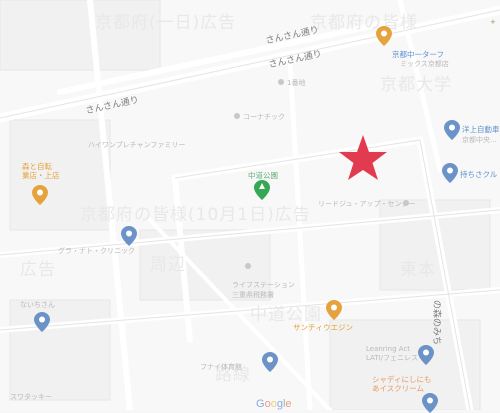 This screenshot has width=500, height=413. Describe the element at coordinates (416, 85) in the screenshot. I see `ghost-text: 京都大学` at that location.